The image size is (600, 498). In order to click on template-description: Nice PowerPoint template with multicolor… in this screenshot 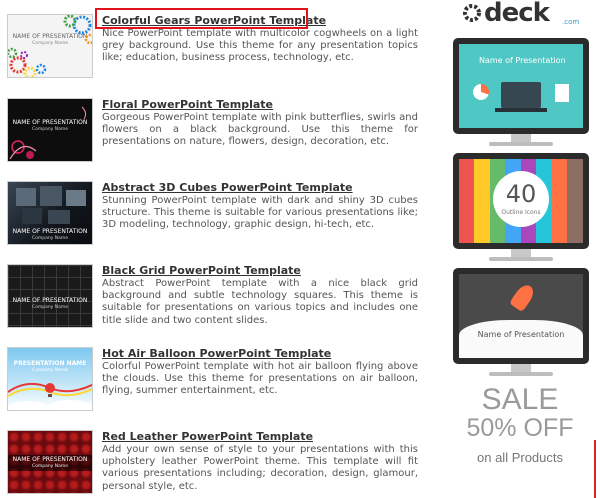, I will do `click(260, 46)`.